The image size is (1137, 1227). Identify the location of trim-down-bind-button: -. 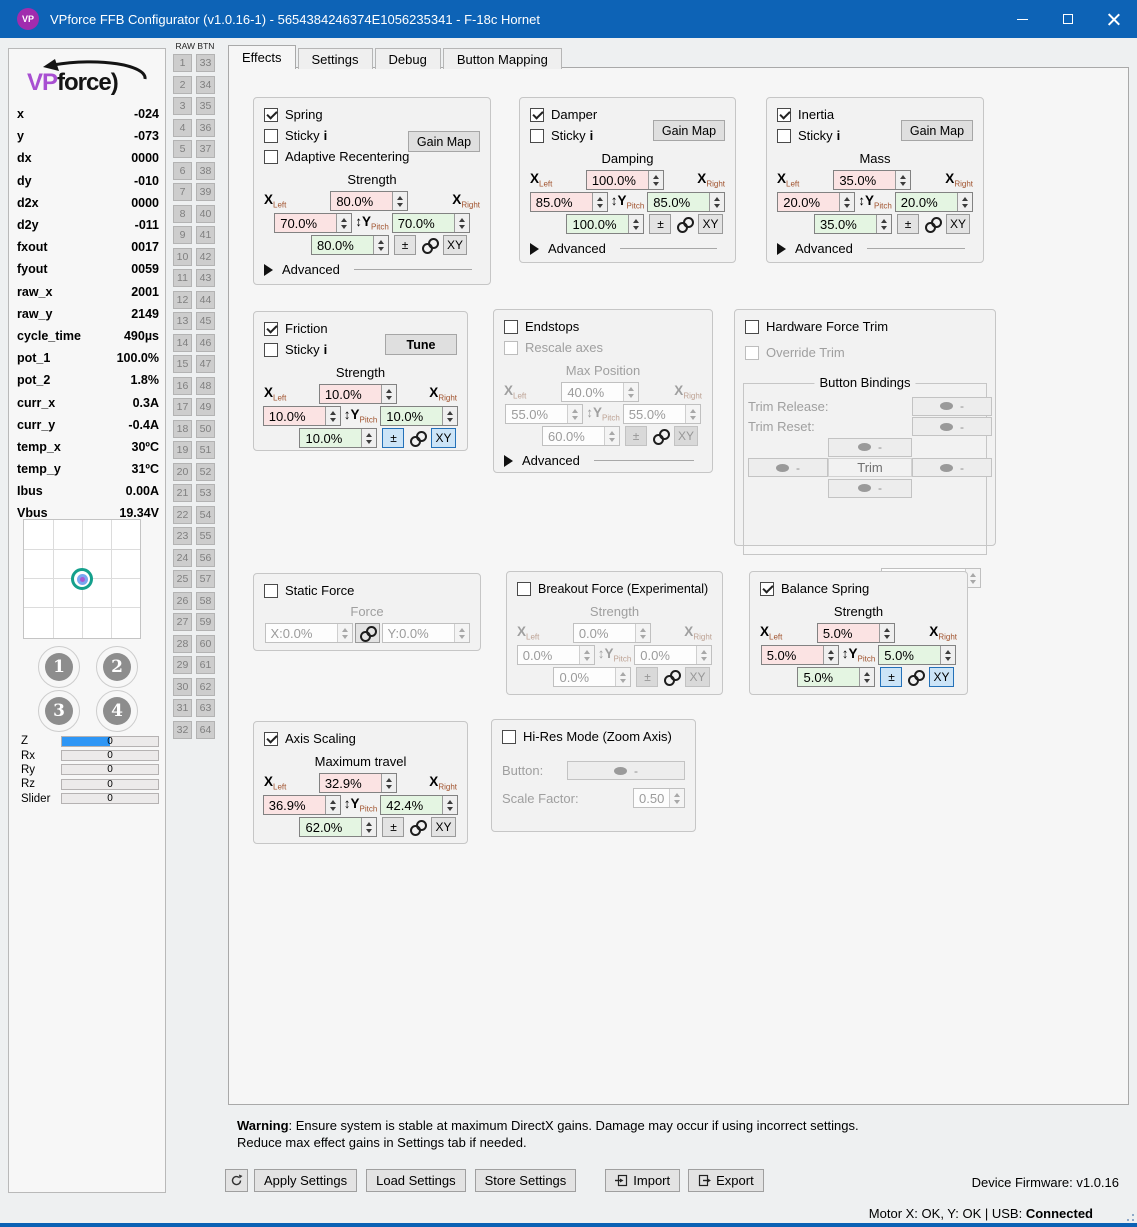
(870, 488).